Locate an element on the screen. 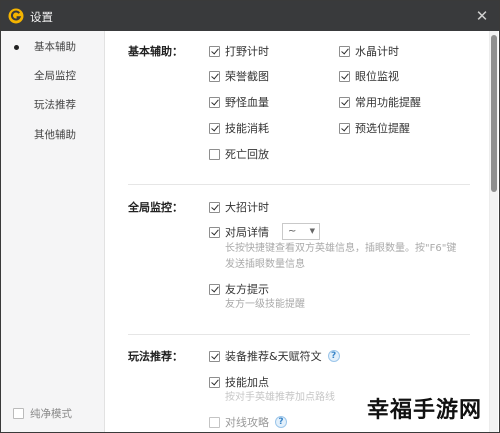 This screenshot has width=500, height=433. option-label: 眼位监视 is located at coordinates (377, 76).